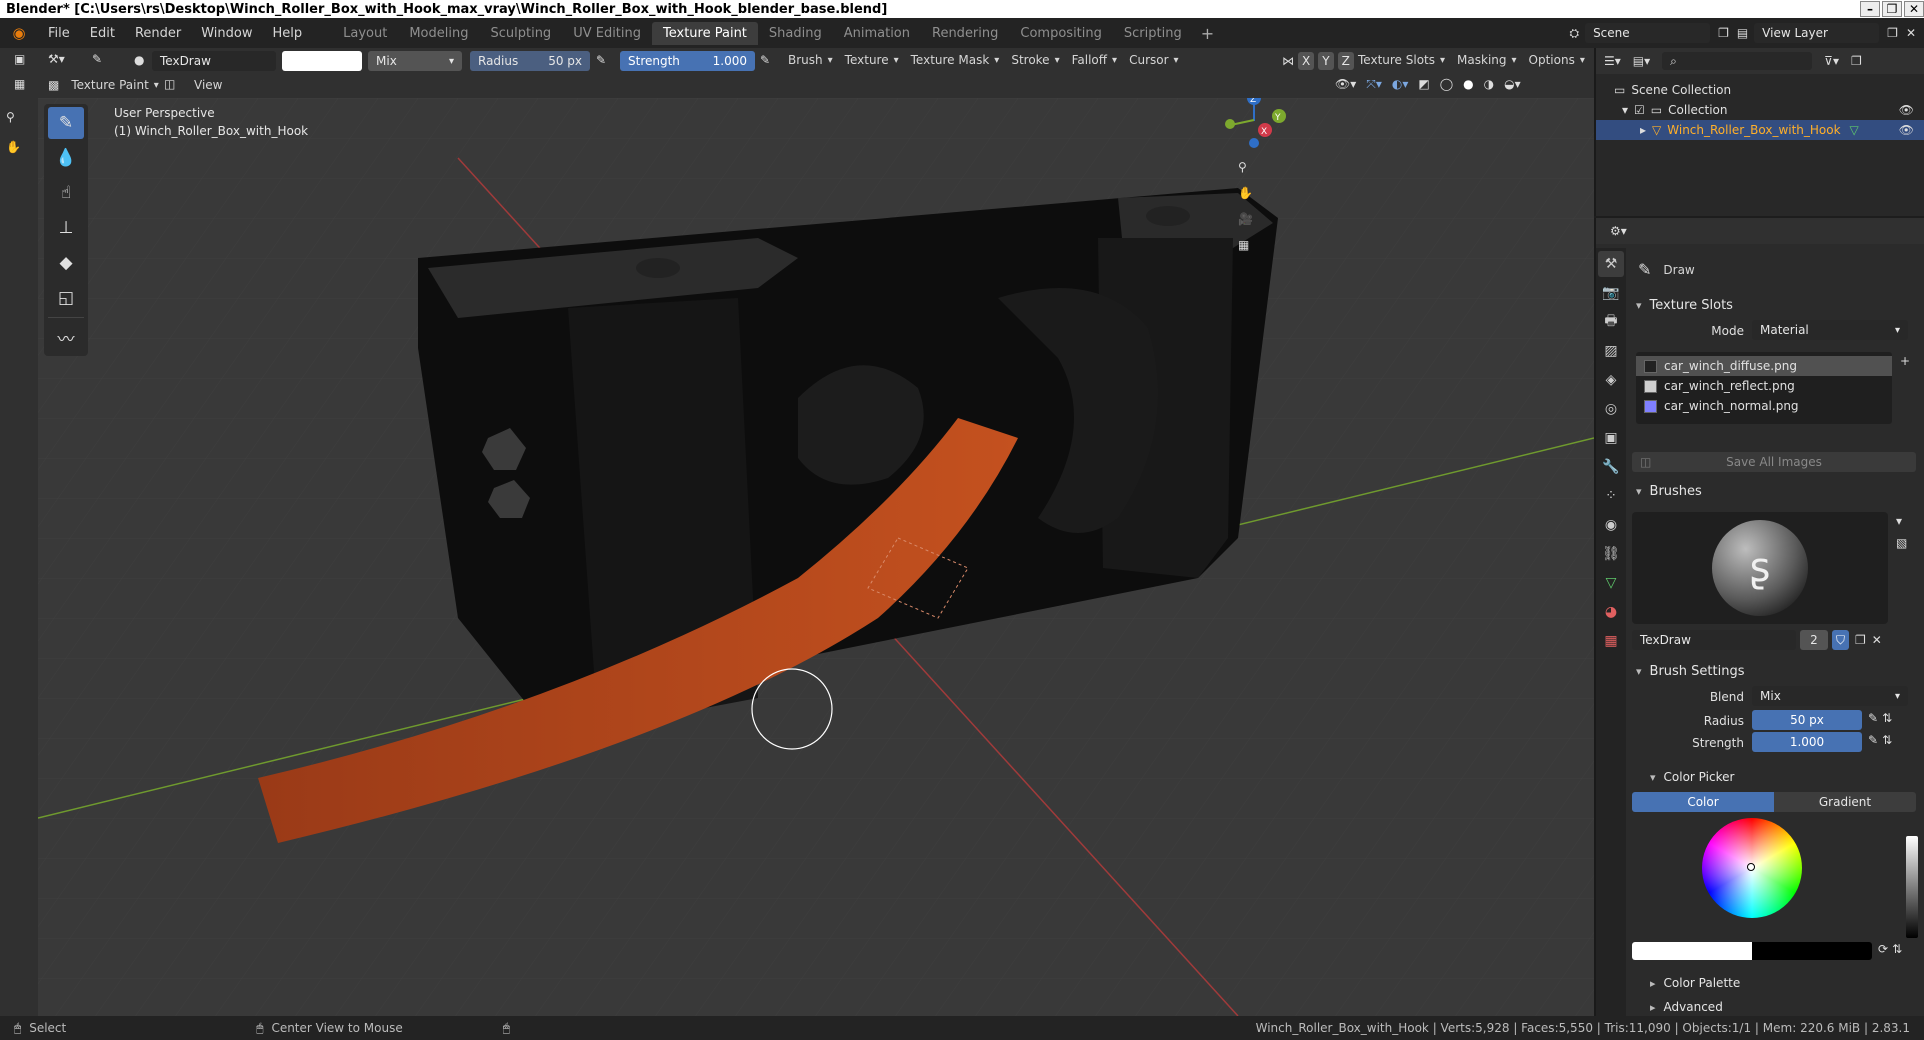 The image size is (1924, 1040). What do you see at coordinates (1446, 84) in the screenshot?
I see `wireframe-shading-icon: ◯` at bounding box center [1446, 84].